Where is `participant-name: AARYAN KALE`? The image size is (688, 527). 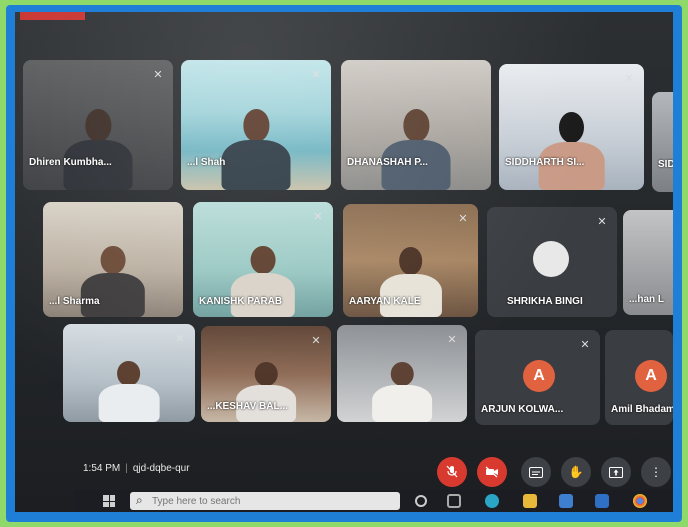 participant-name: AARYAN KALE is located at coordinates (385, 301).